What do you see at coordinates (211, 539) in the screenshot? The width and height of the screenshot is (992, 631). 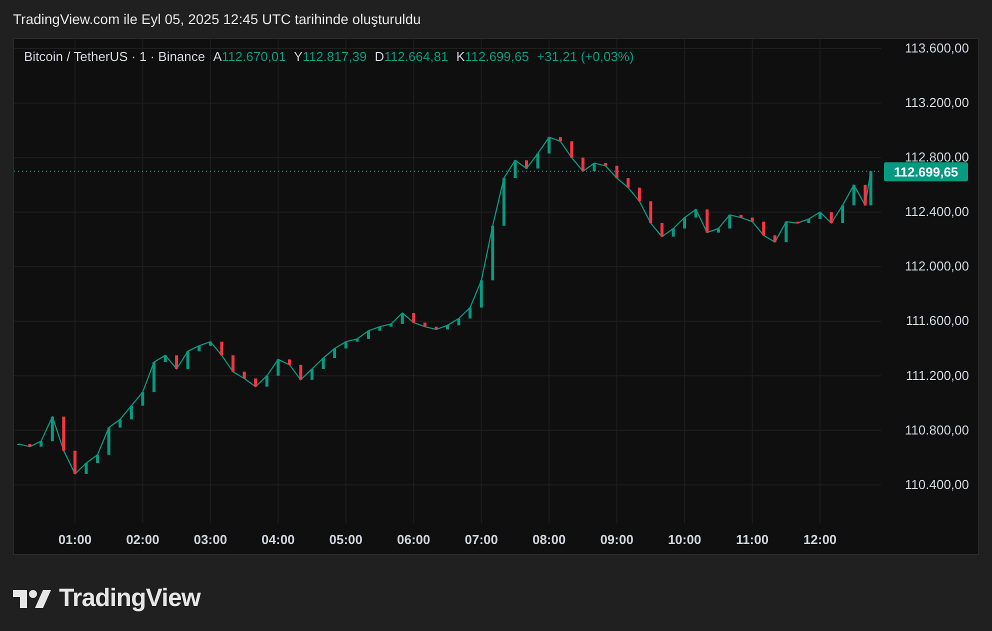 I see `time-axis-label: 03:00` at bounding box center [211, 539].